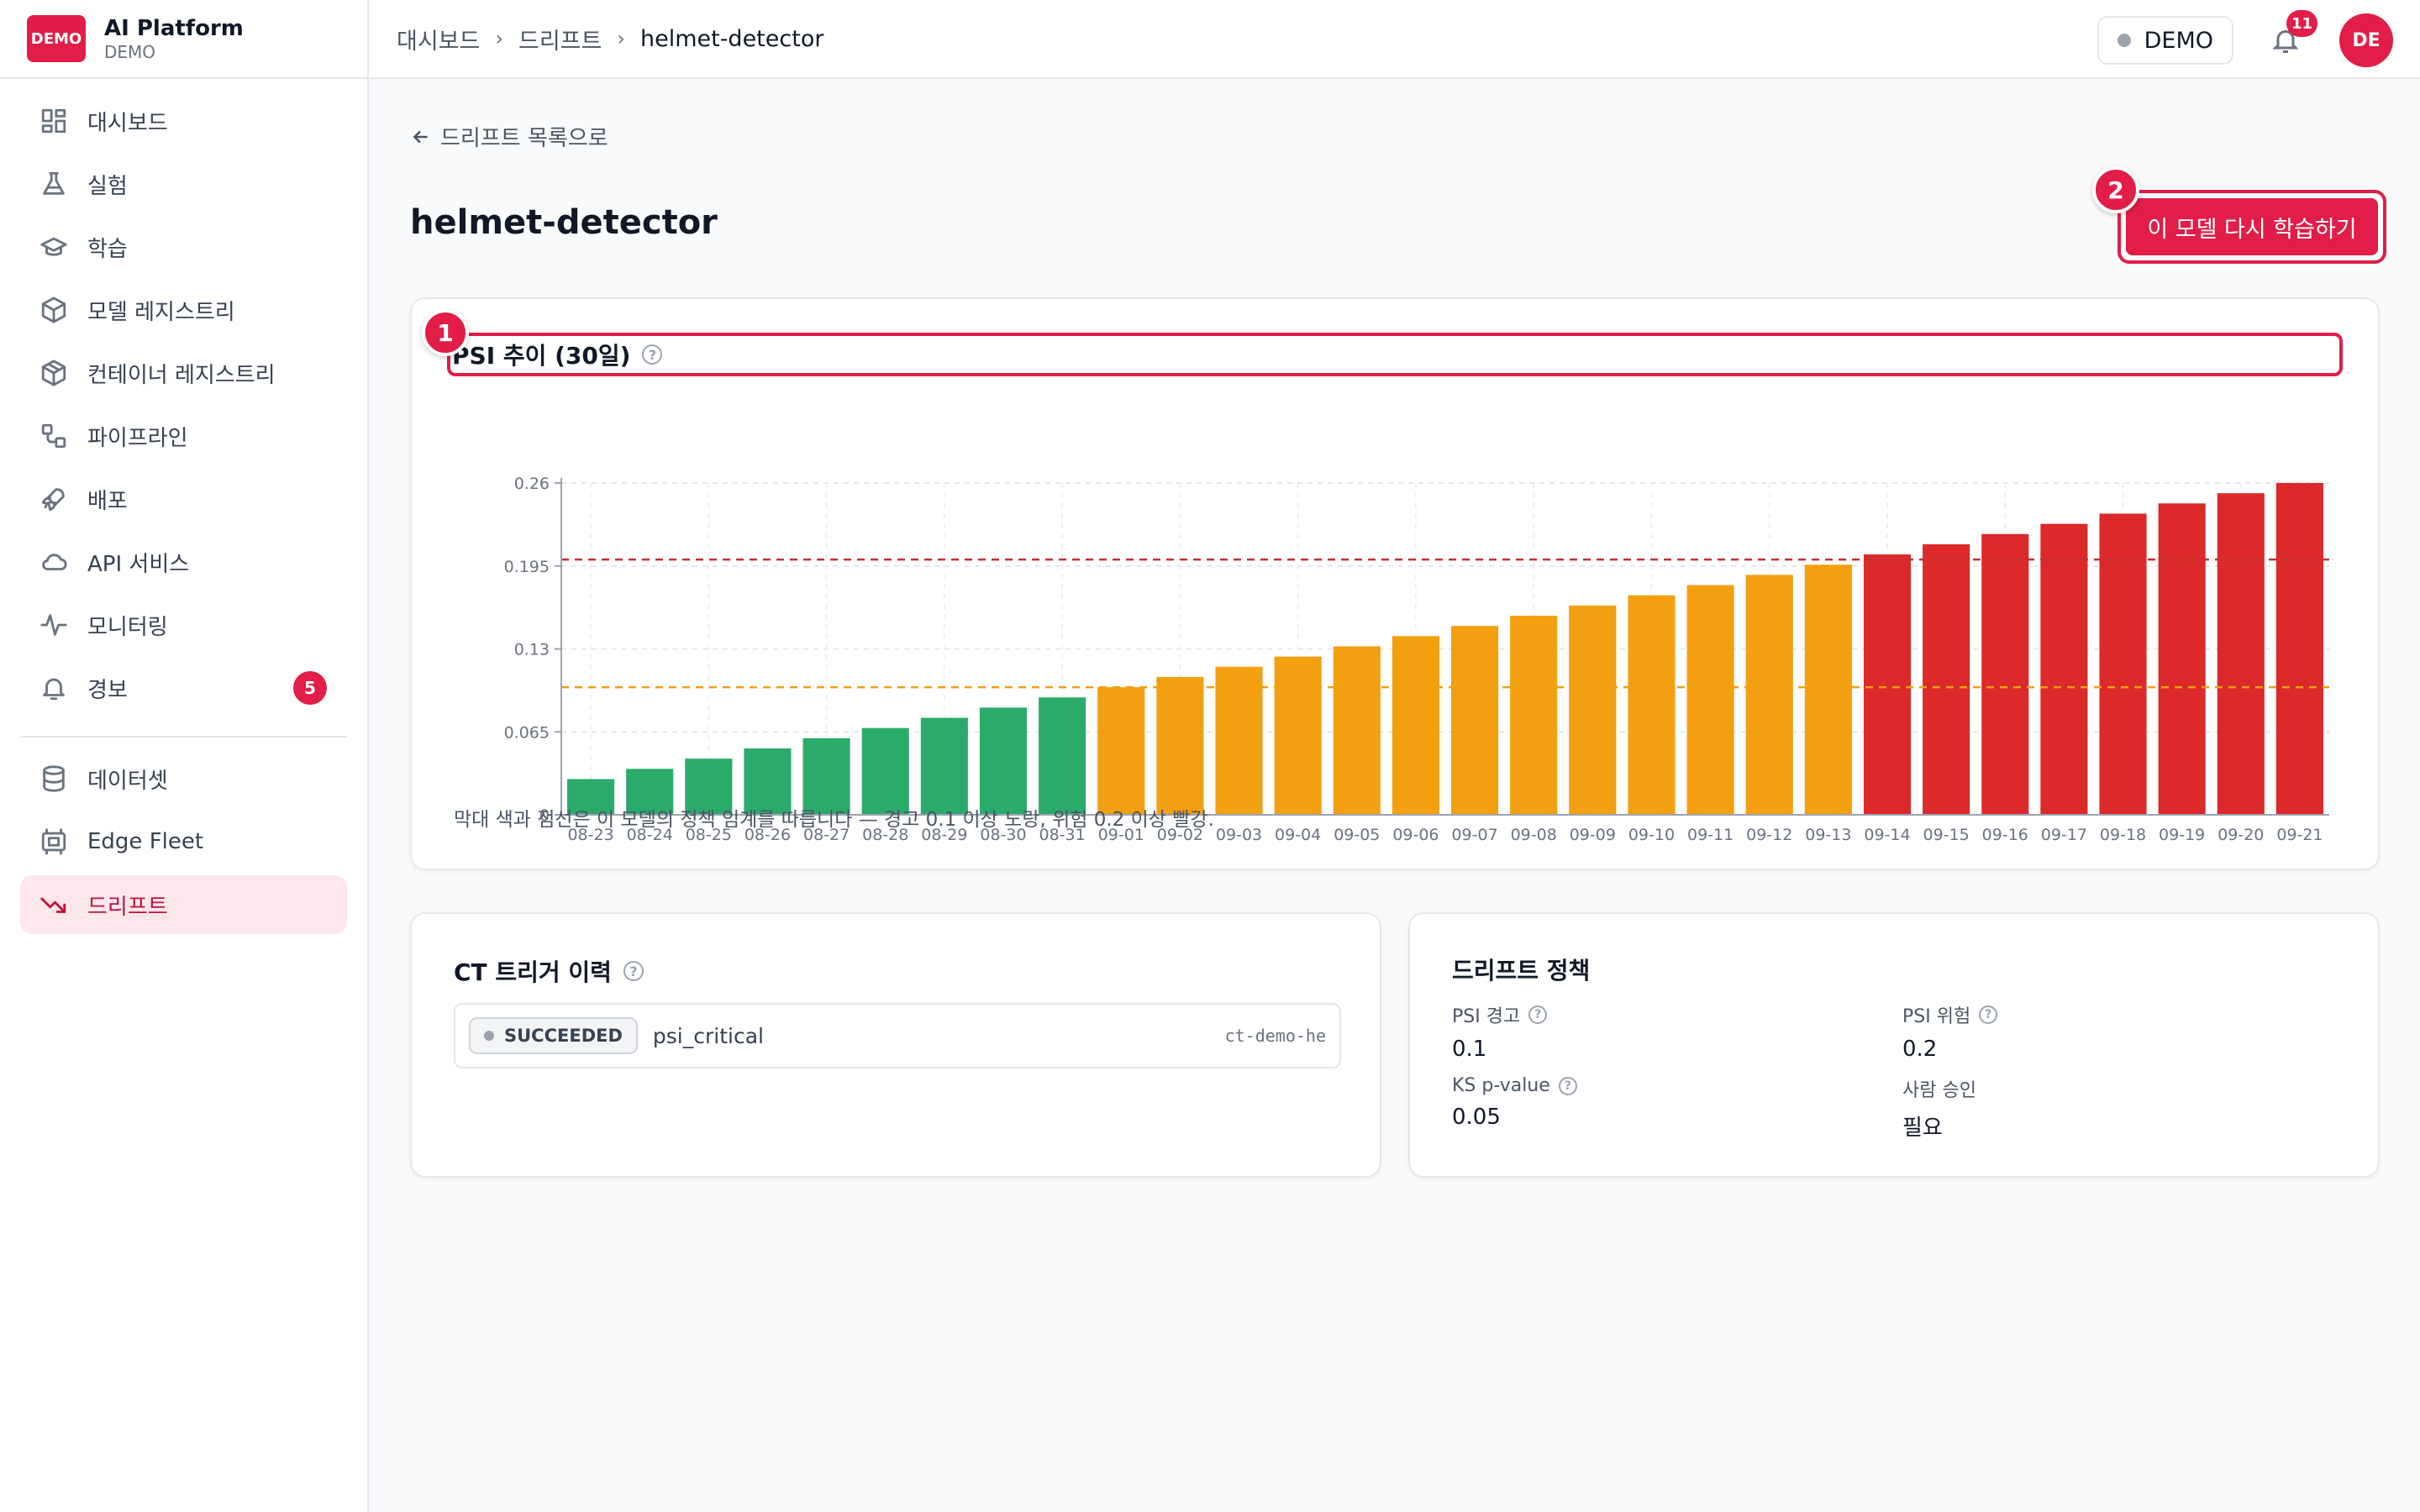 The width and height of the screenshot is (2420, 1512). What do you see at coordinates (732, 38) in the screenshot?
I see `breadcrumb-current: helmet-detector` at bounding box center [732, 38].